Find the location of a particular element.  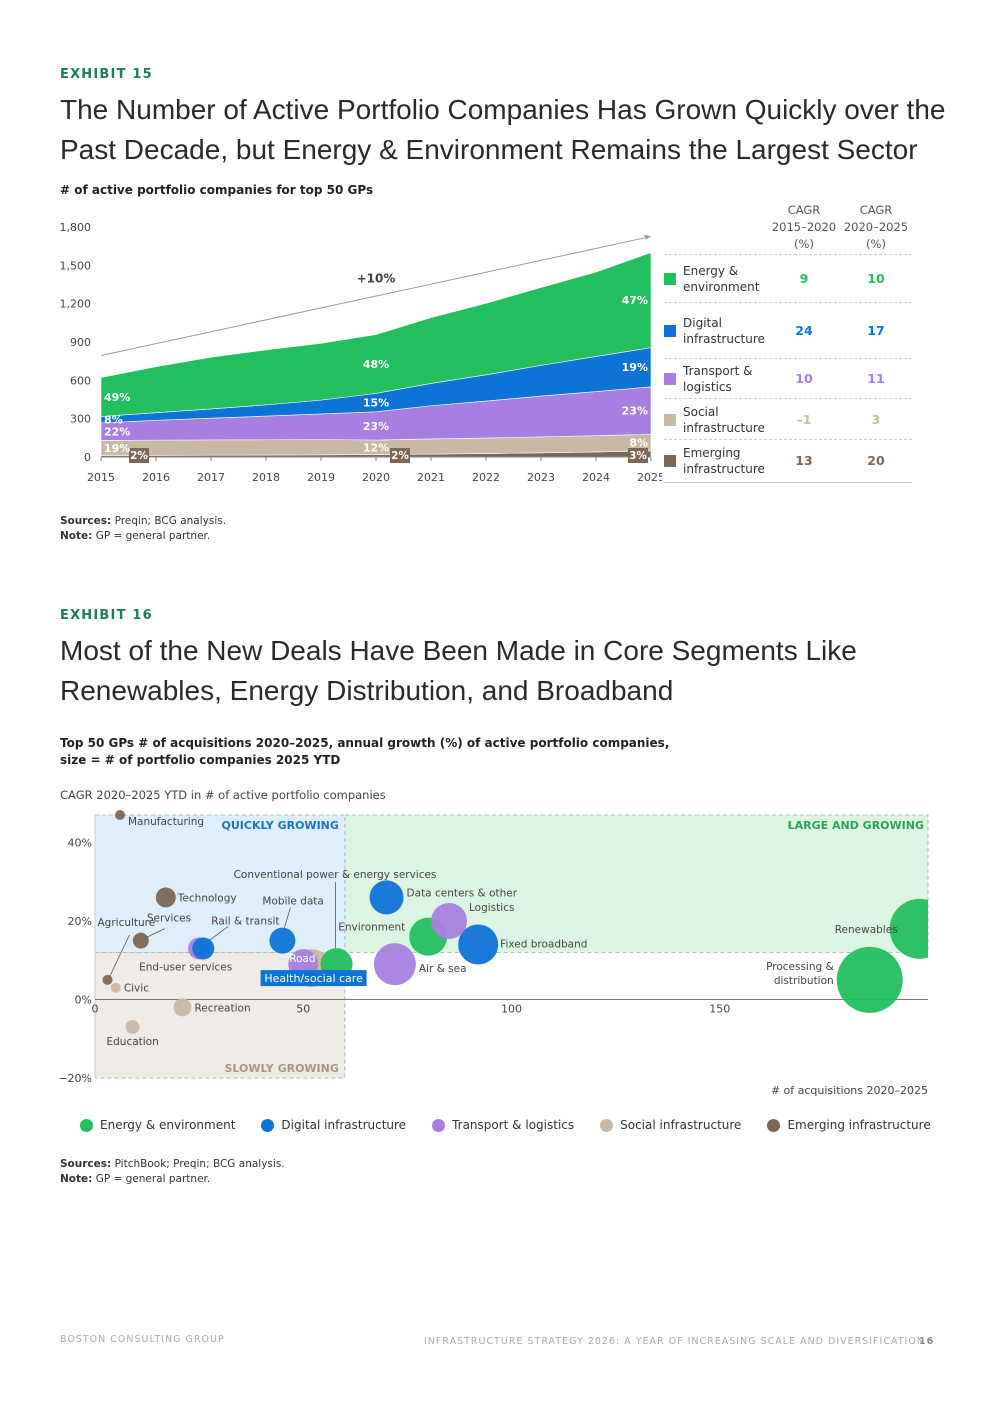

note-label: Note: is located at coordinates (76, 536).